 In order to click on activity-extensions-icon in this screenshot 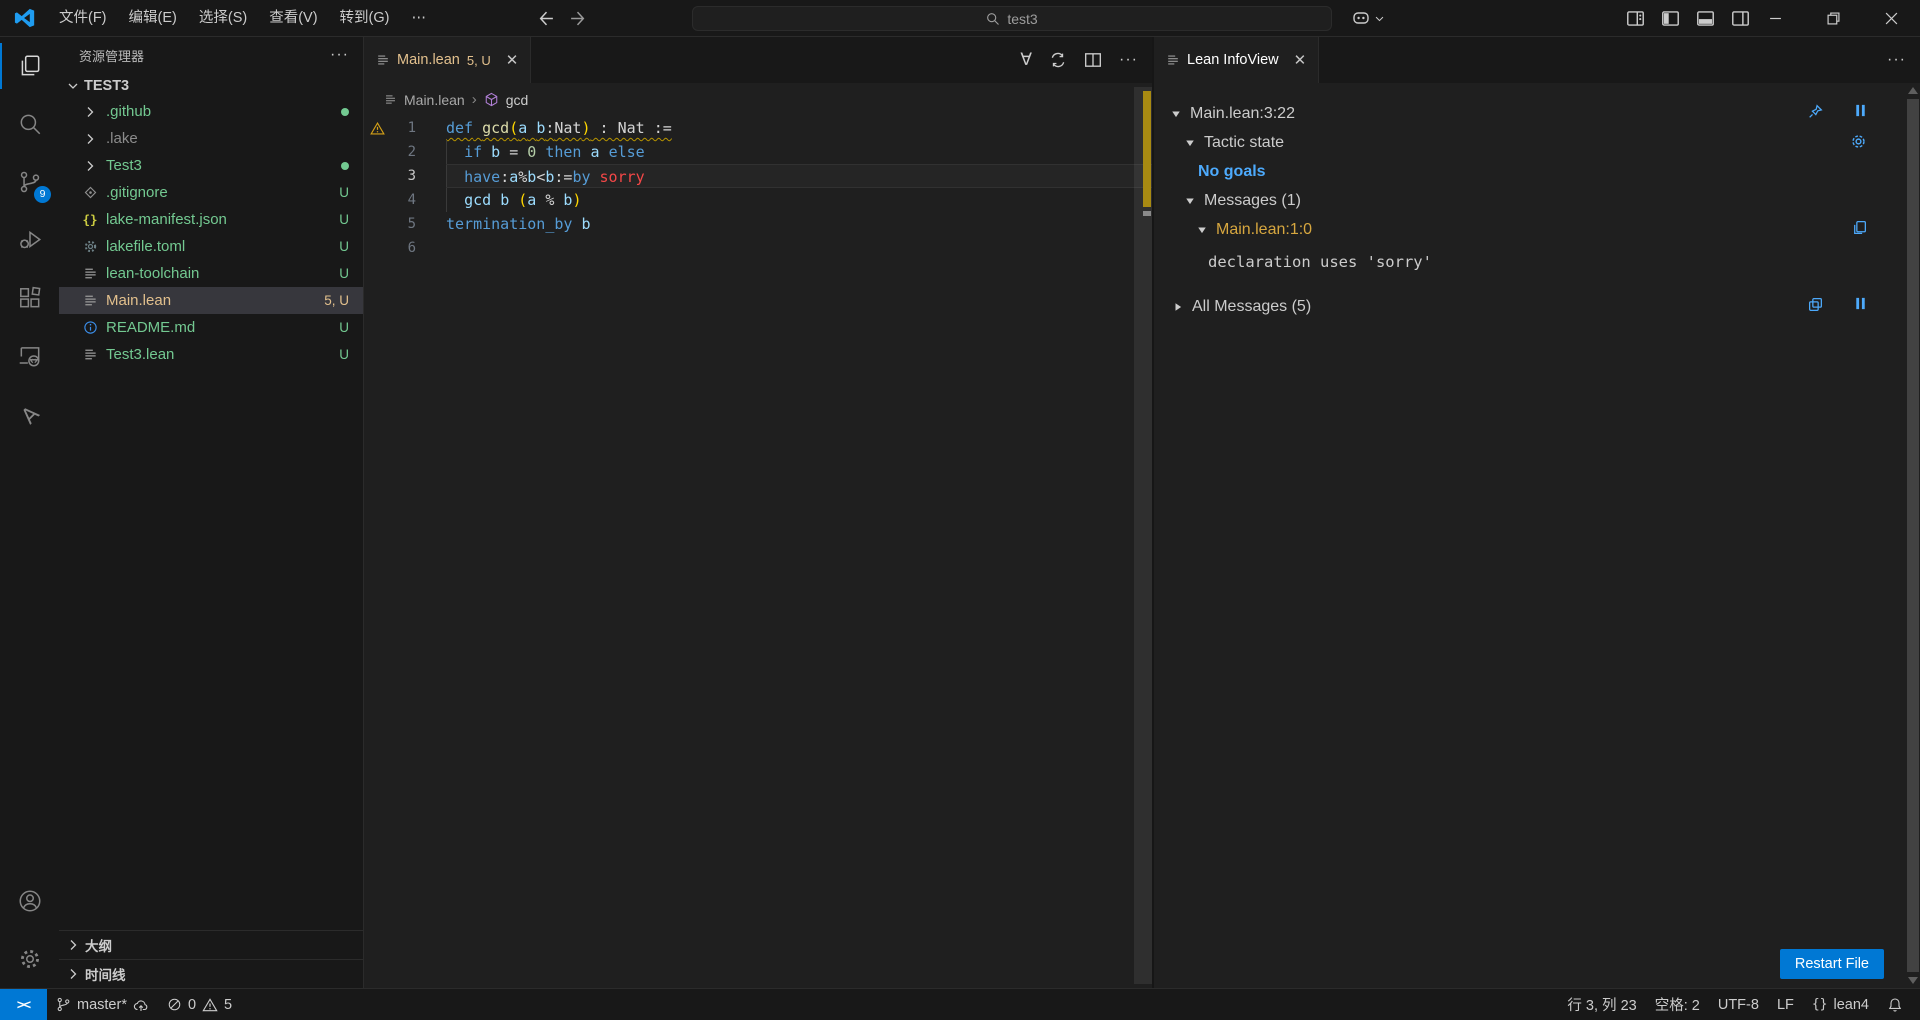, I will do `click(29, 298)`.